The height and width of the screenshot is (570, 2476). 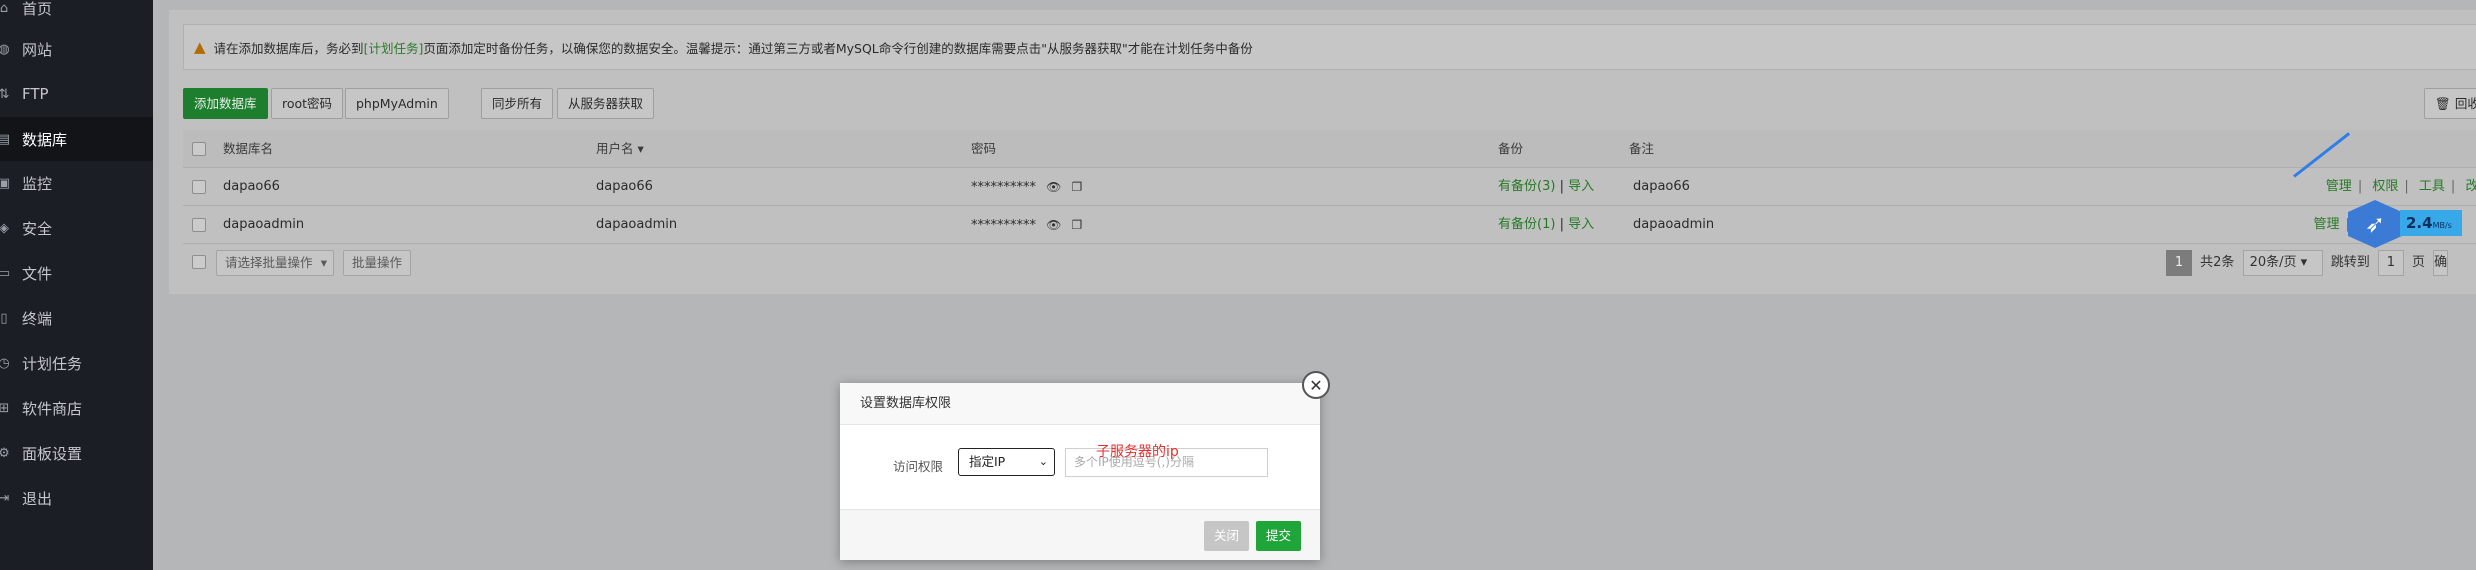 What do you see at coordinates (76, 318) in the screenshot?
I see `sidebar-item-terminal: ▯ 终端` at bounding box center [76, 318].